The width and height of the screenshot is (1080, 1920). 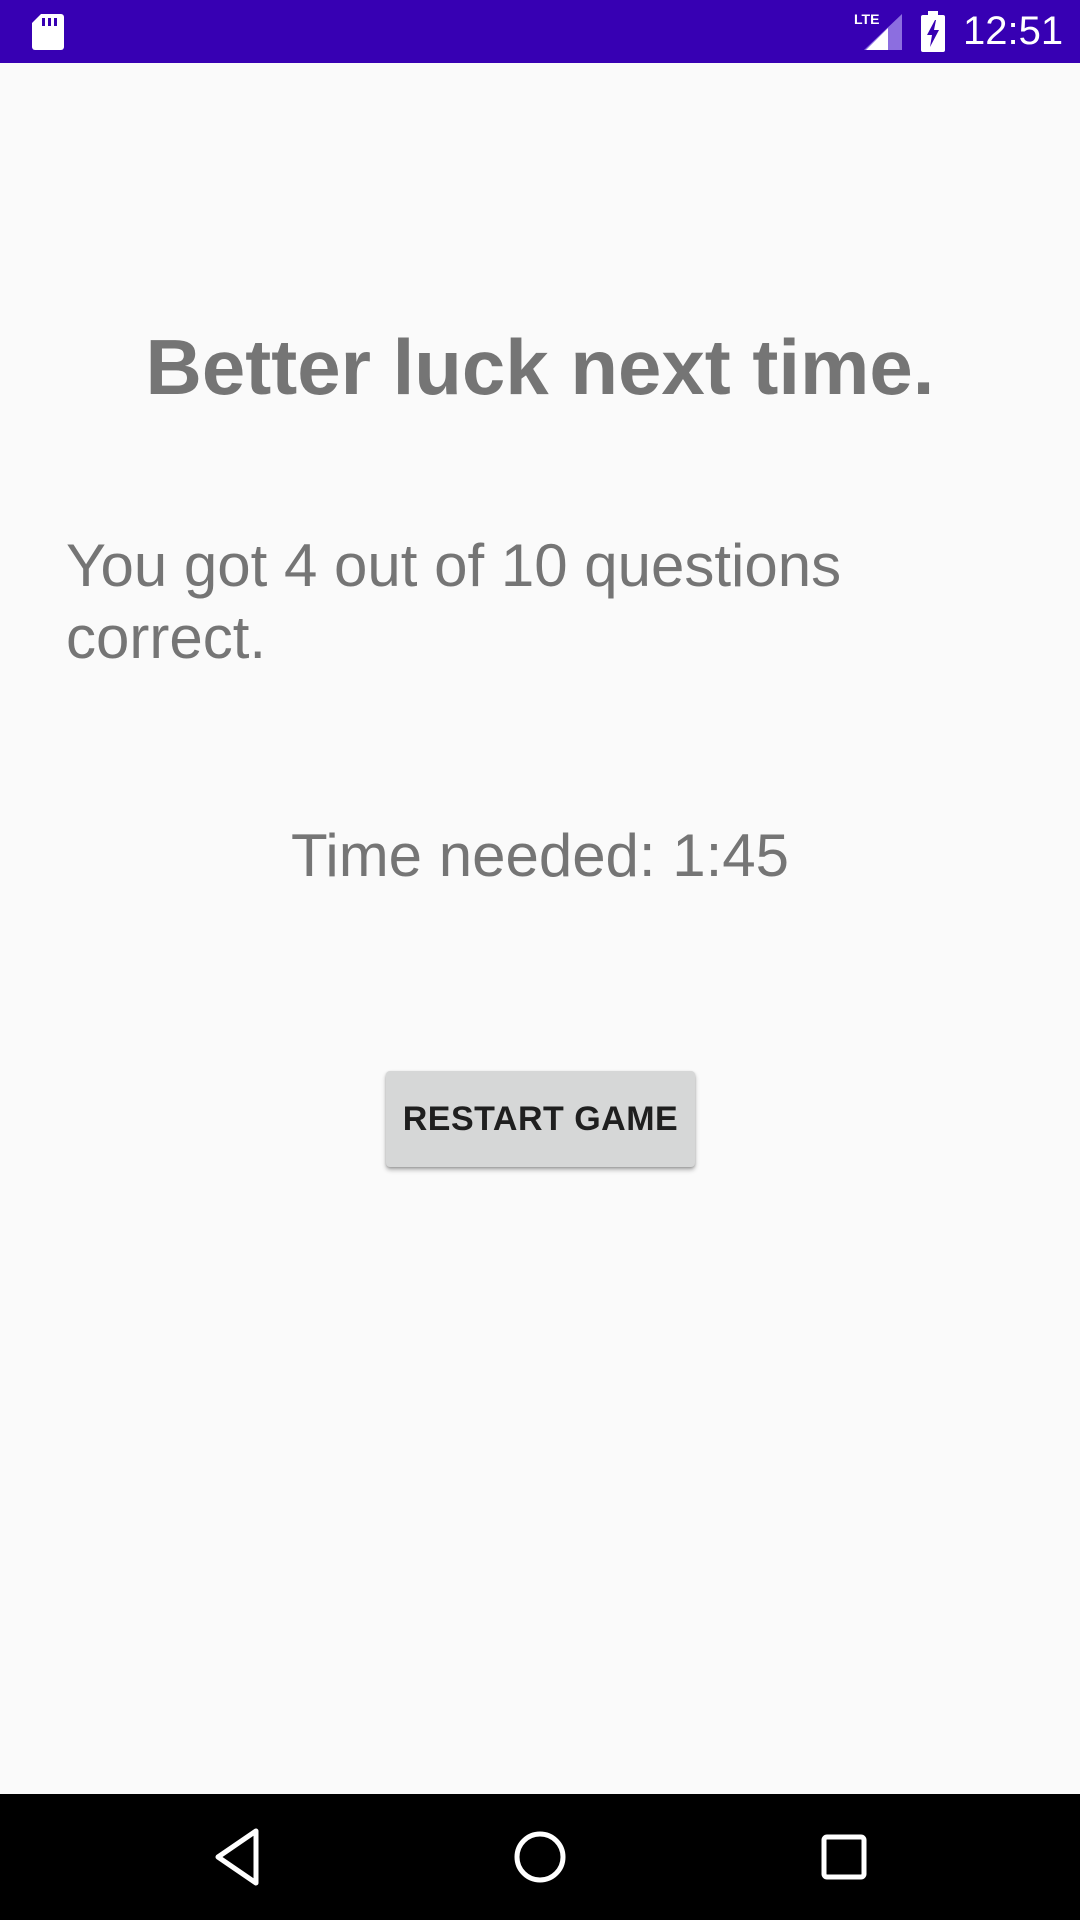 I want to click on restart-game-button: RESTART GAME, so click(x=540, y=1119).